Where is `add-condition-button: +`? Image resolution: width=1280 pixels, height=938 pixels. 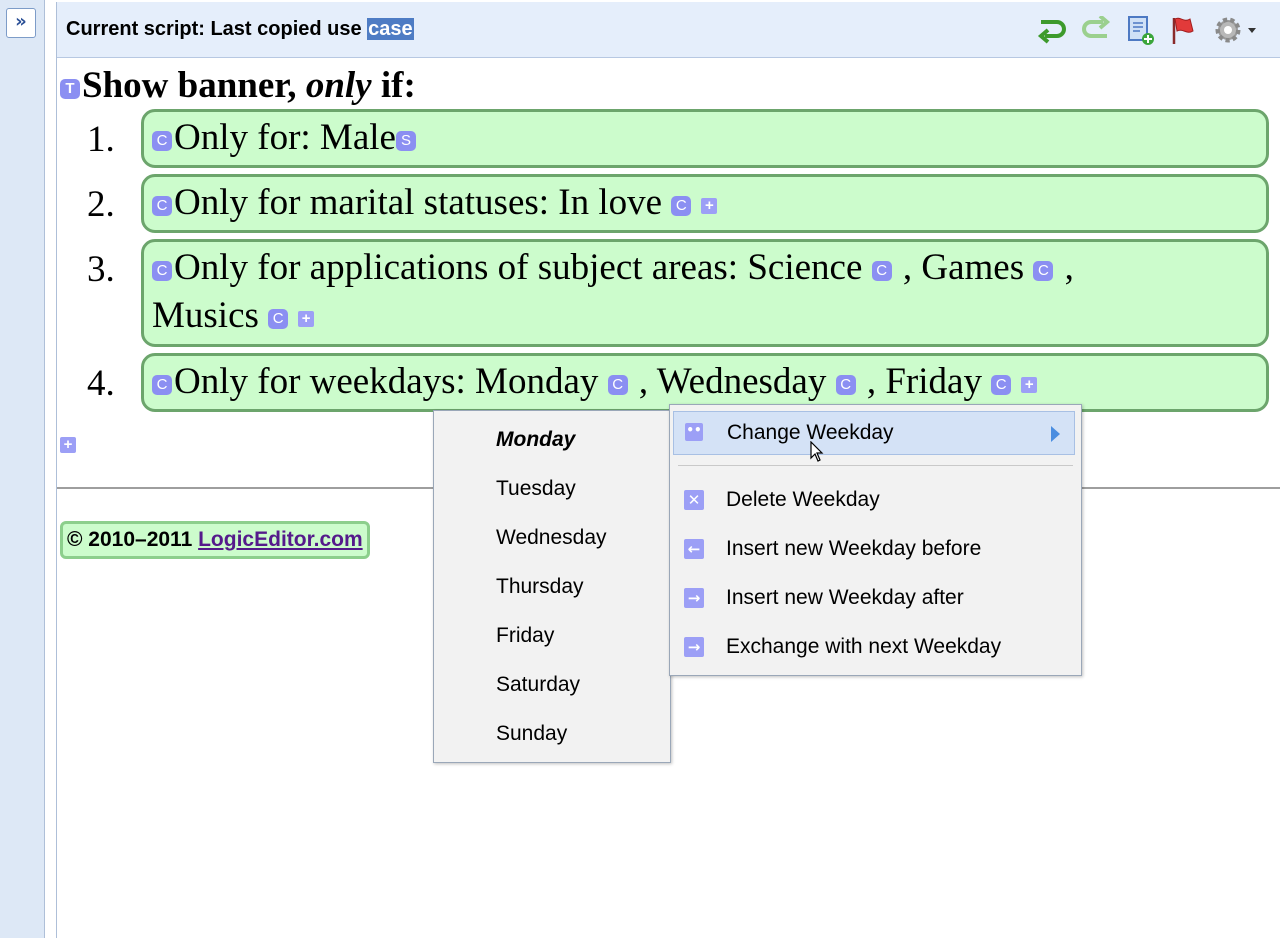
add-condition-button: + is located at coordinates (68, 445).